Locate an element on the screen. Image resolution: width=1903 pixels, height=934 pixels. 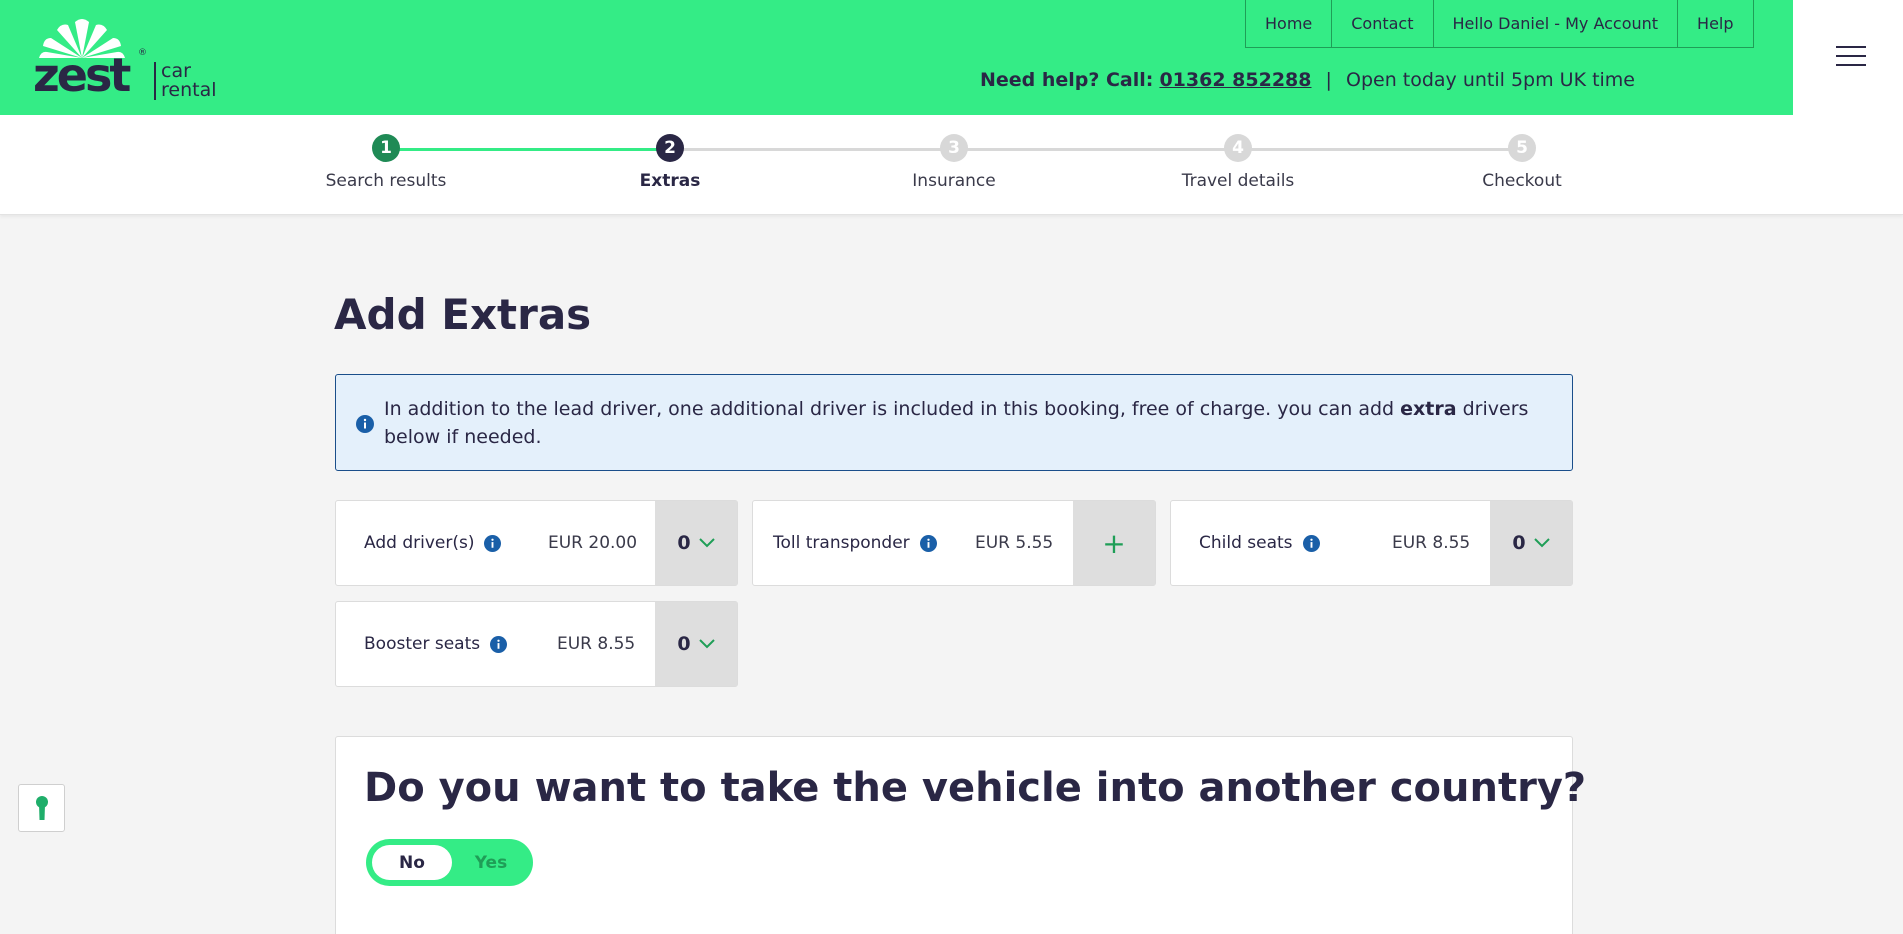
extra-price: EUR 5.55 is located at coordinates (1014, 543).